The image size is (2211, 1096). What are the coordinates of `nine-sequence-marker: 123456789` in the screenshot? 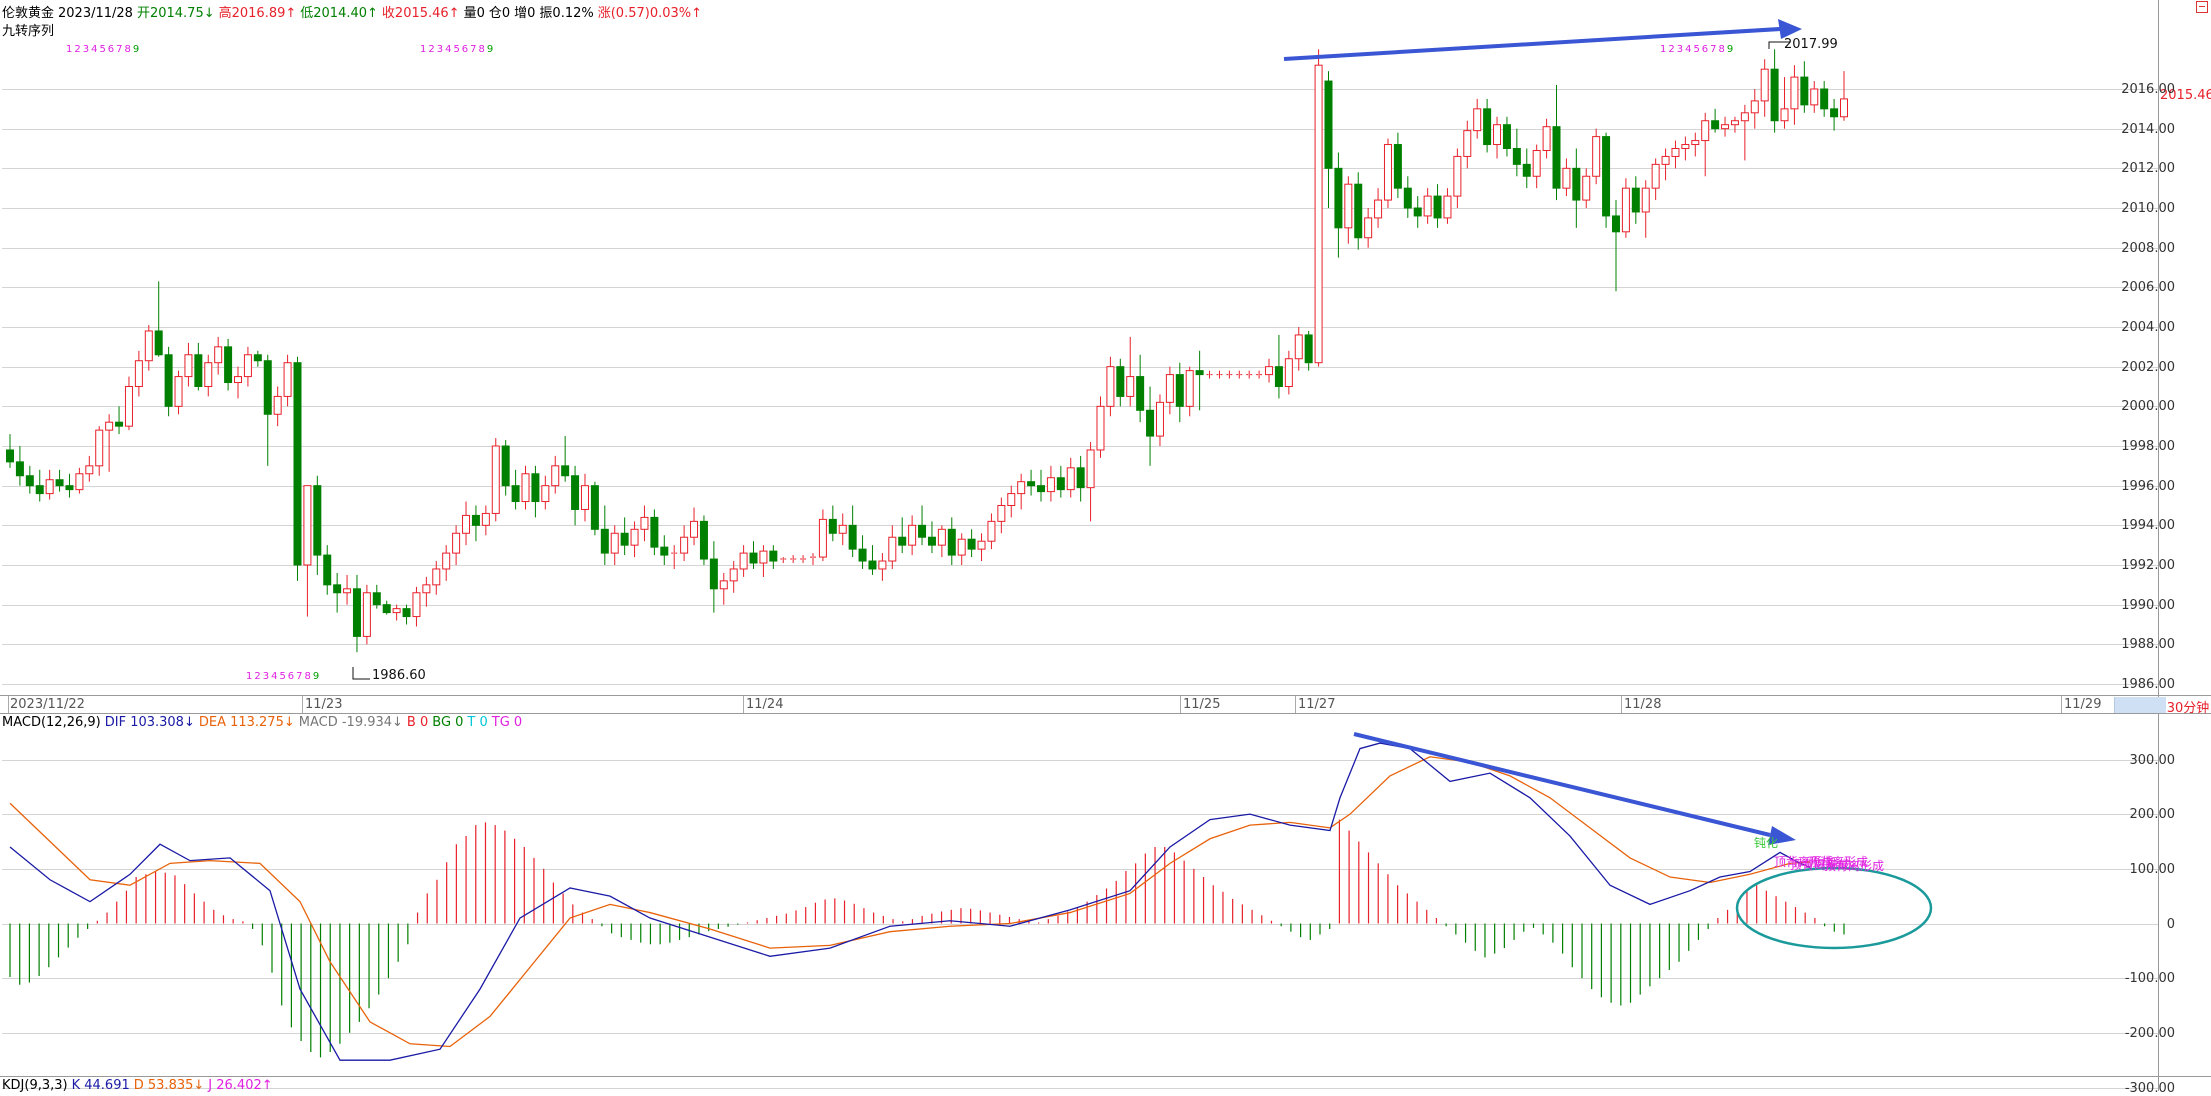 It's located at (458, 49).